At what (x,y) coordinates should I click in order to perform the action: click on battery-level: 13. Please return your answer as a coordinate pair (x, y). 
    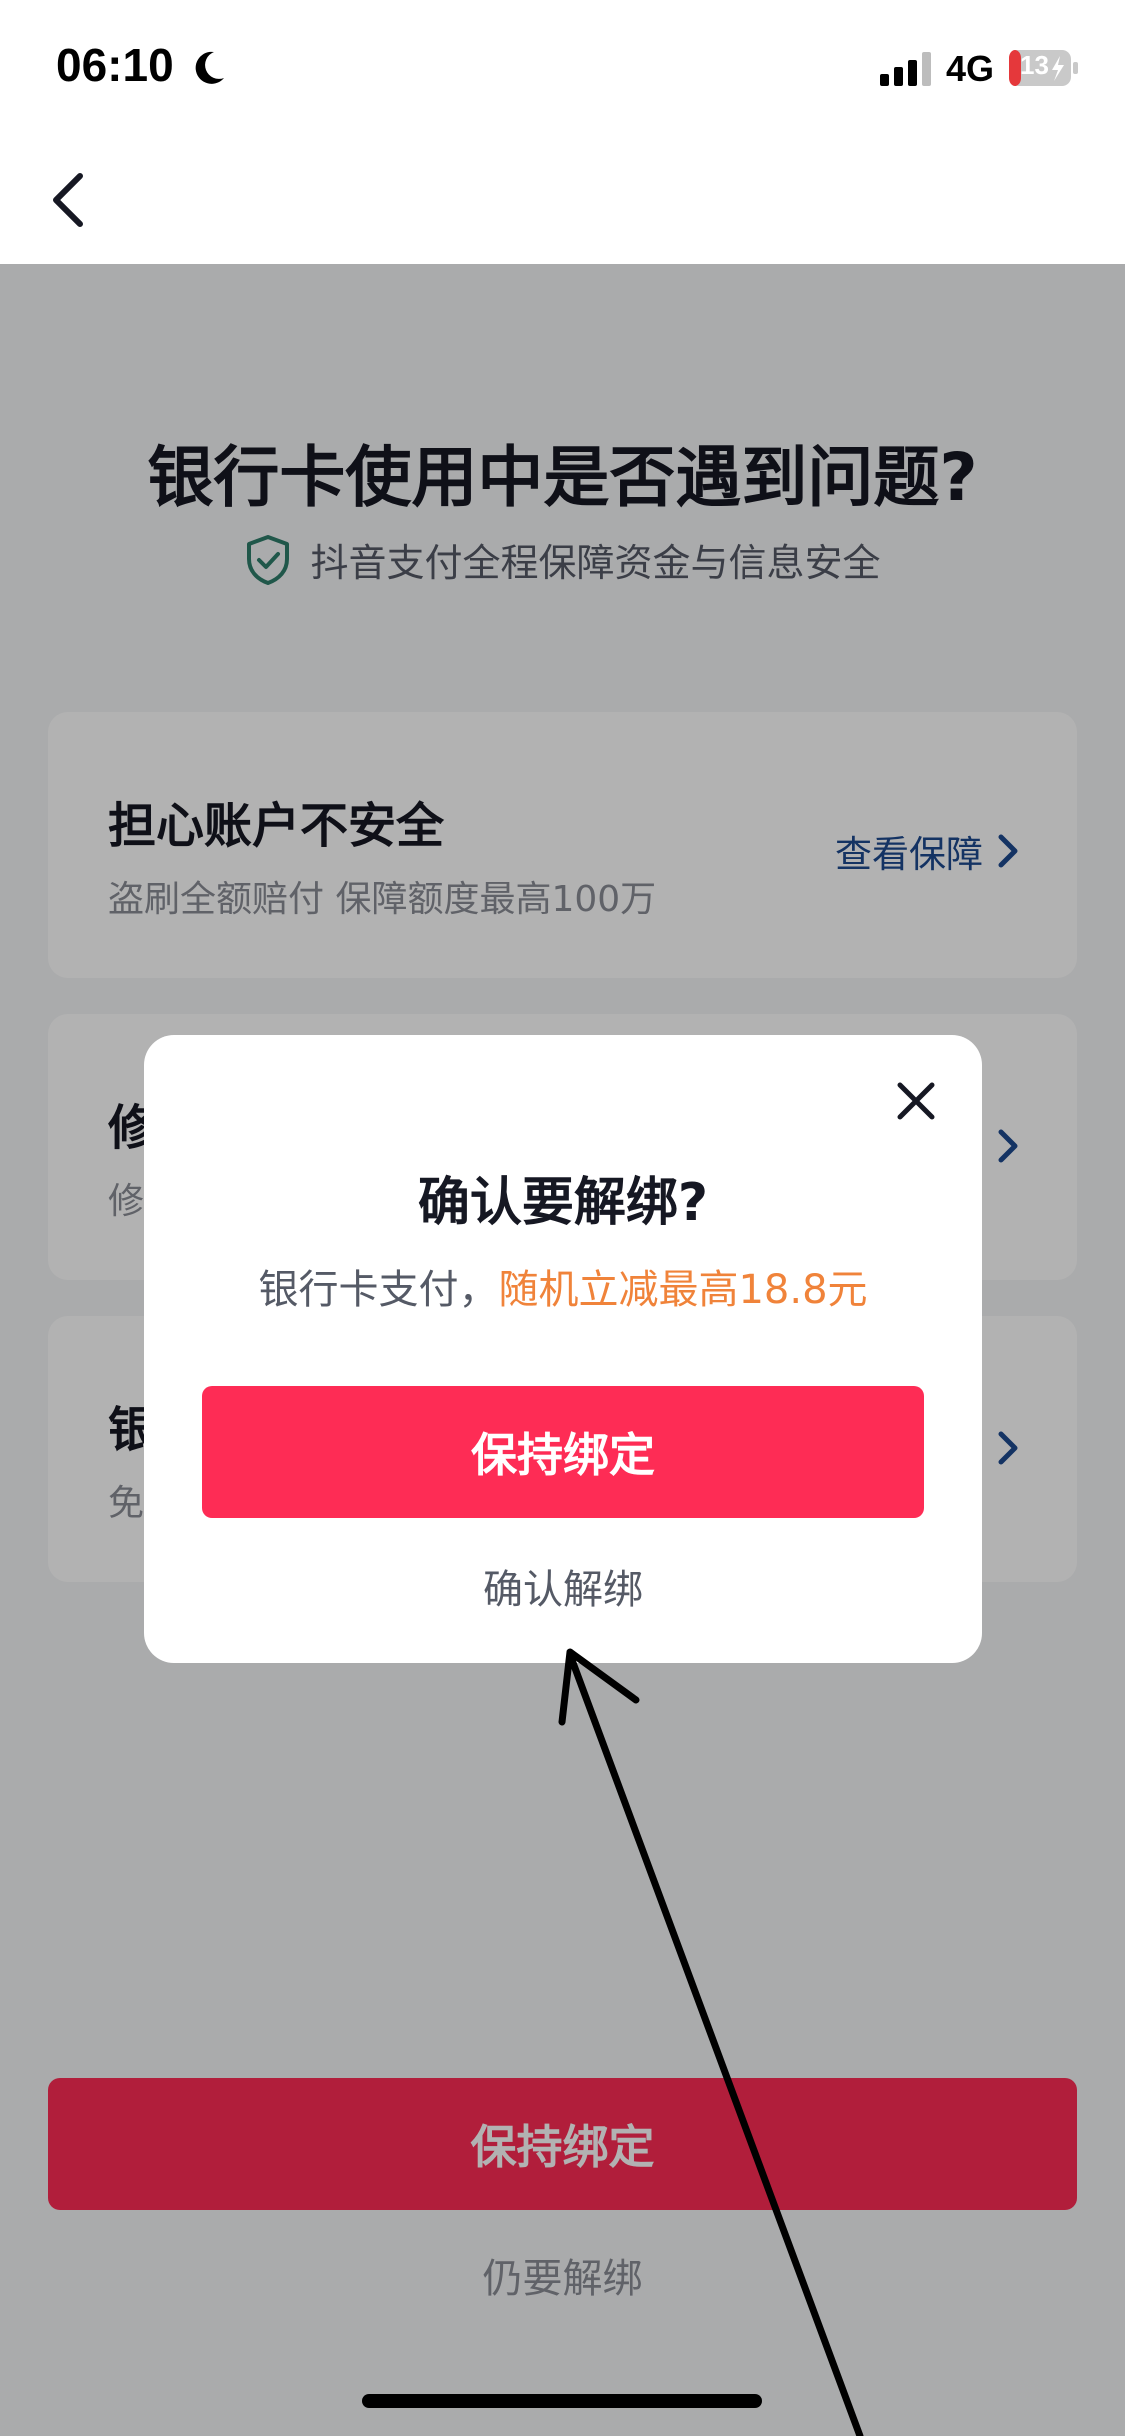
    Looking at the image, I should click on (1034, 65).